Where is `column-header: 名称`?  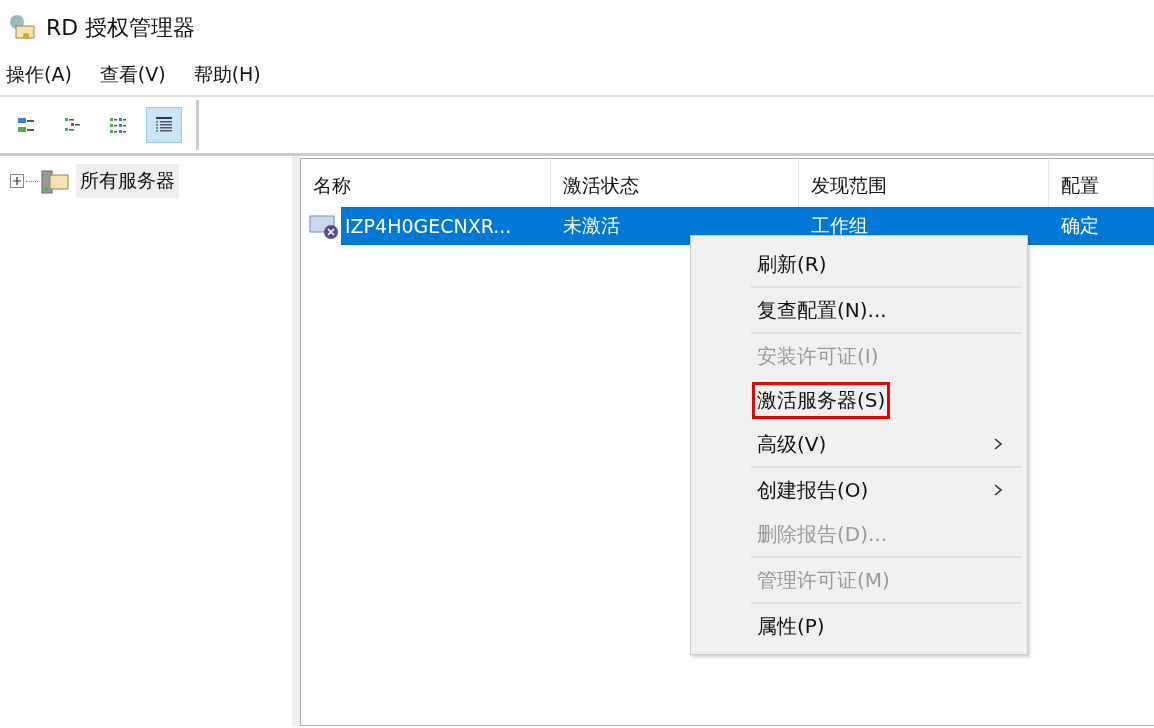 column-header: 名称 is located at coordinates (426, 183).